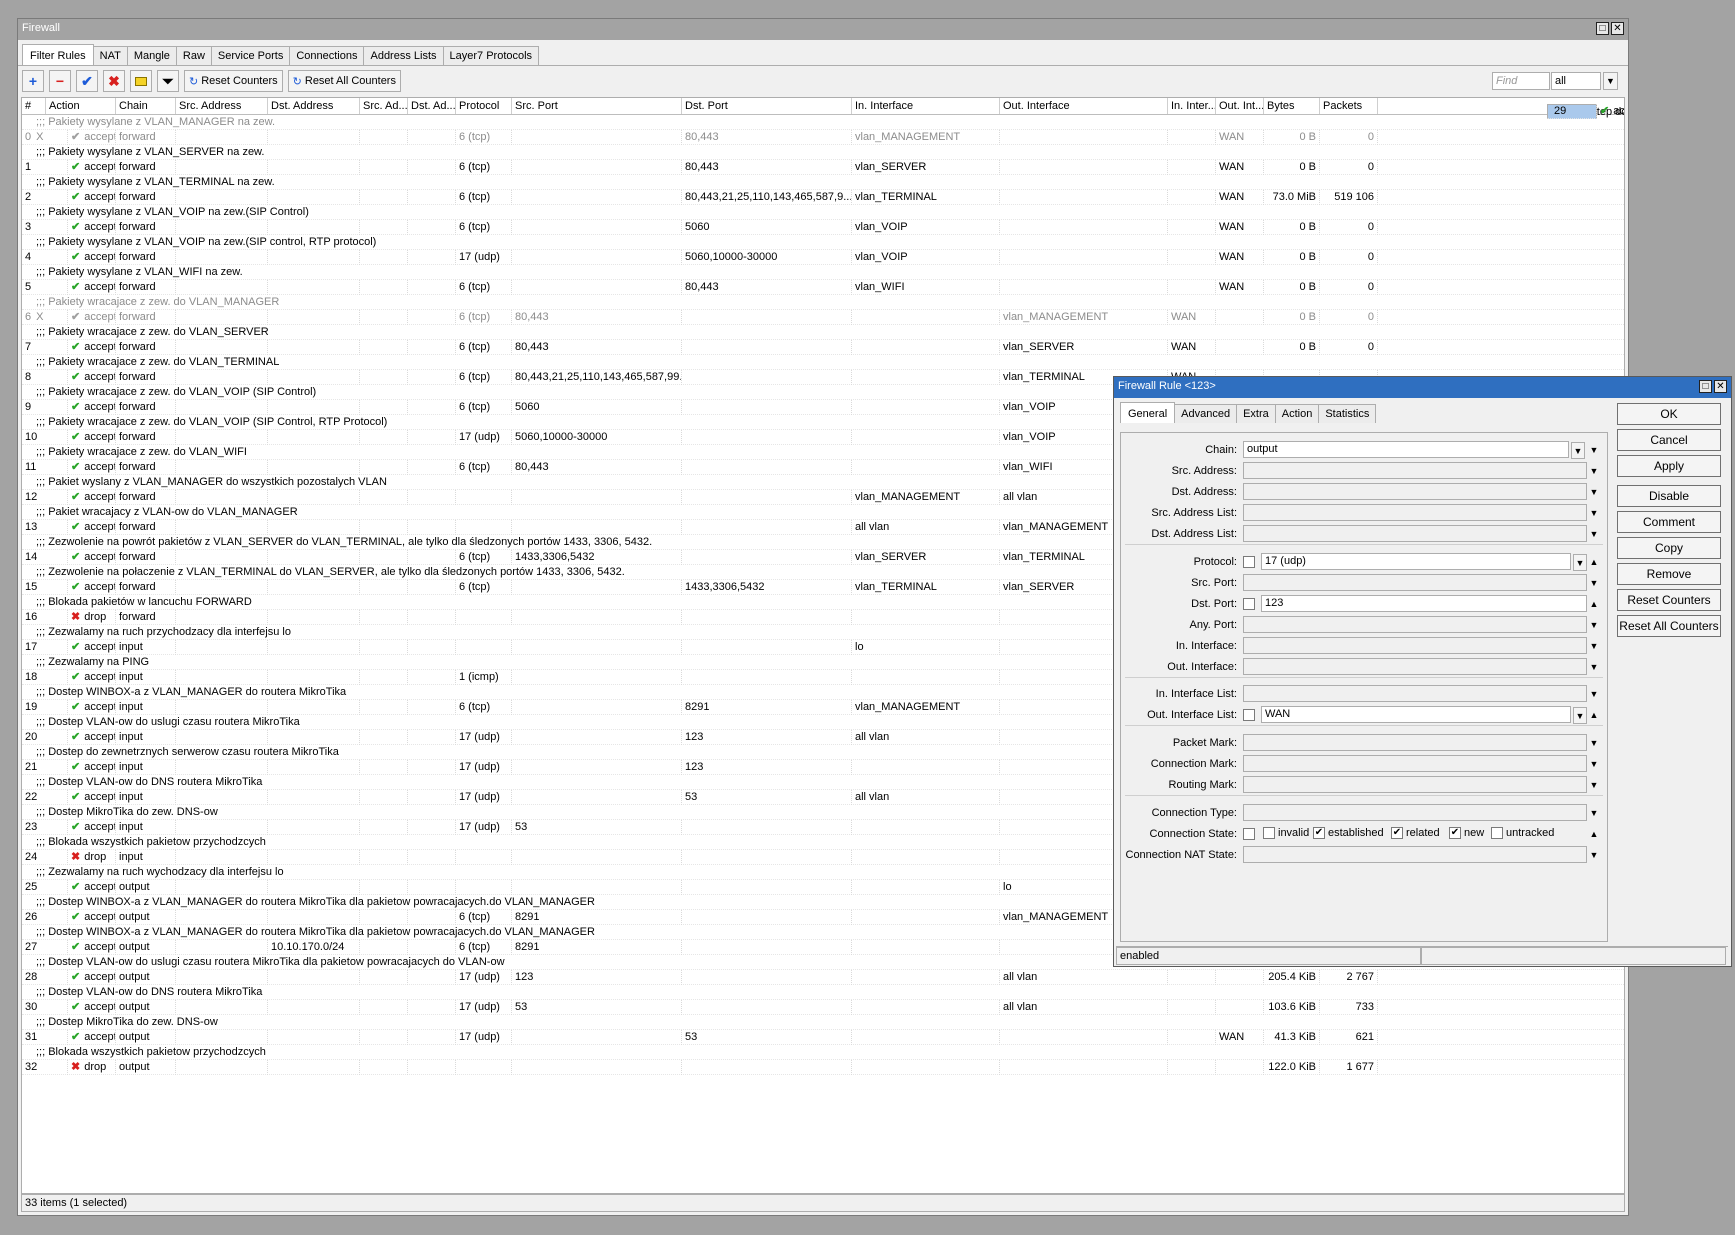 This screenshot has width=1735, height=1235. I want to click on out-interface-list-field: WAN, so click(1416, 714).